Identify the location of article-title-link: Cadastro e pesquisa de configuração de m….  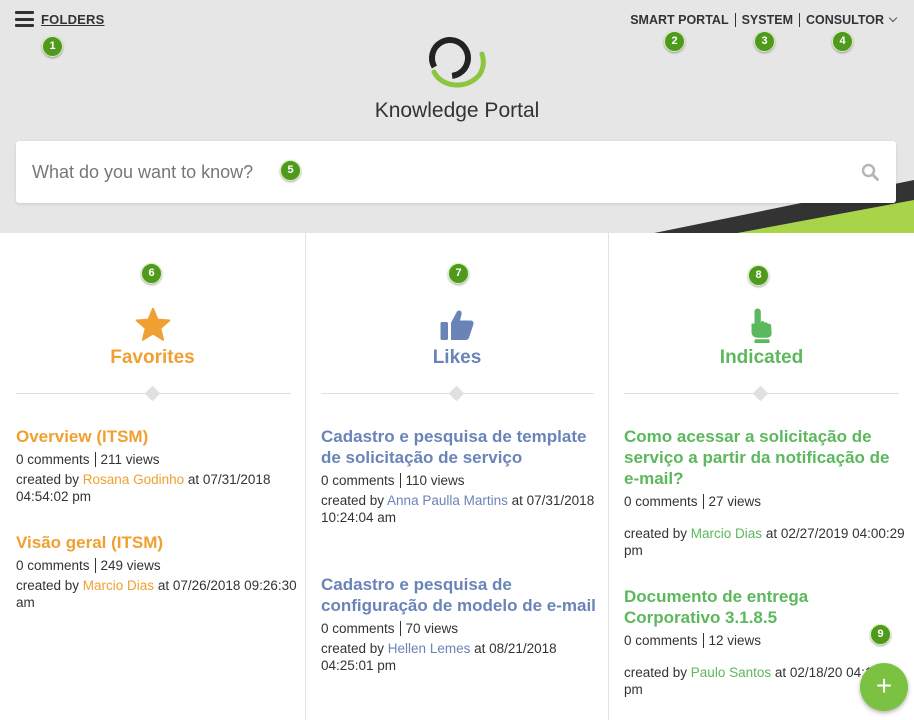
(463, 595).